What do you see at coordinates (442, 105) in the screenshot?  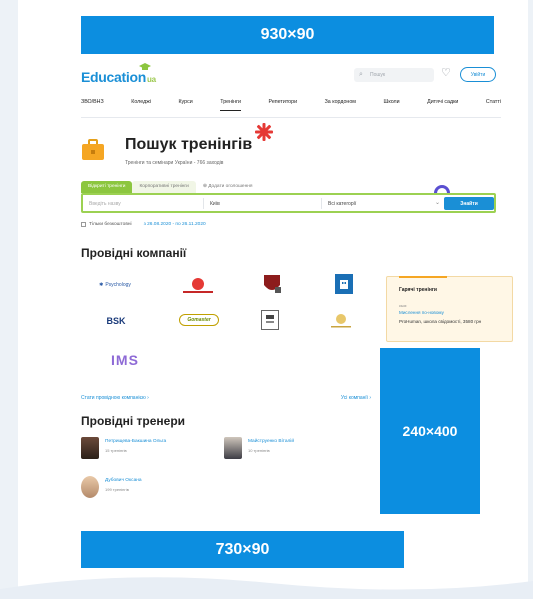 I see `nav-item-kindergartens: Дитячі садки` at bounding box center [442, 105].